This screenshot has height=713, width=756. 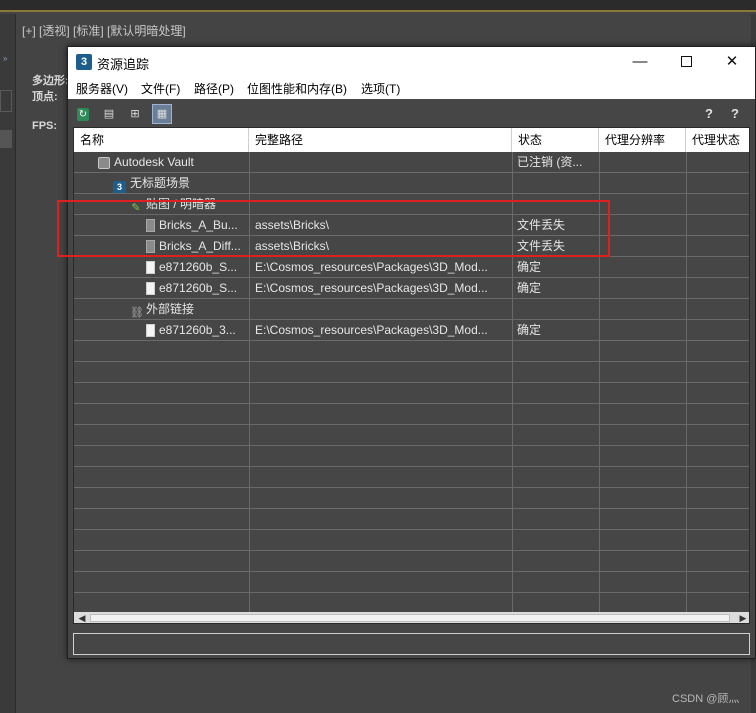 I want to click on close-button: ✕, so click(x=732, y=62).